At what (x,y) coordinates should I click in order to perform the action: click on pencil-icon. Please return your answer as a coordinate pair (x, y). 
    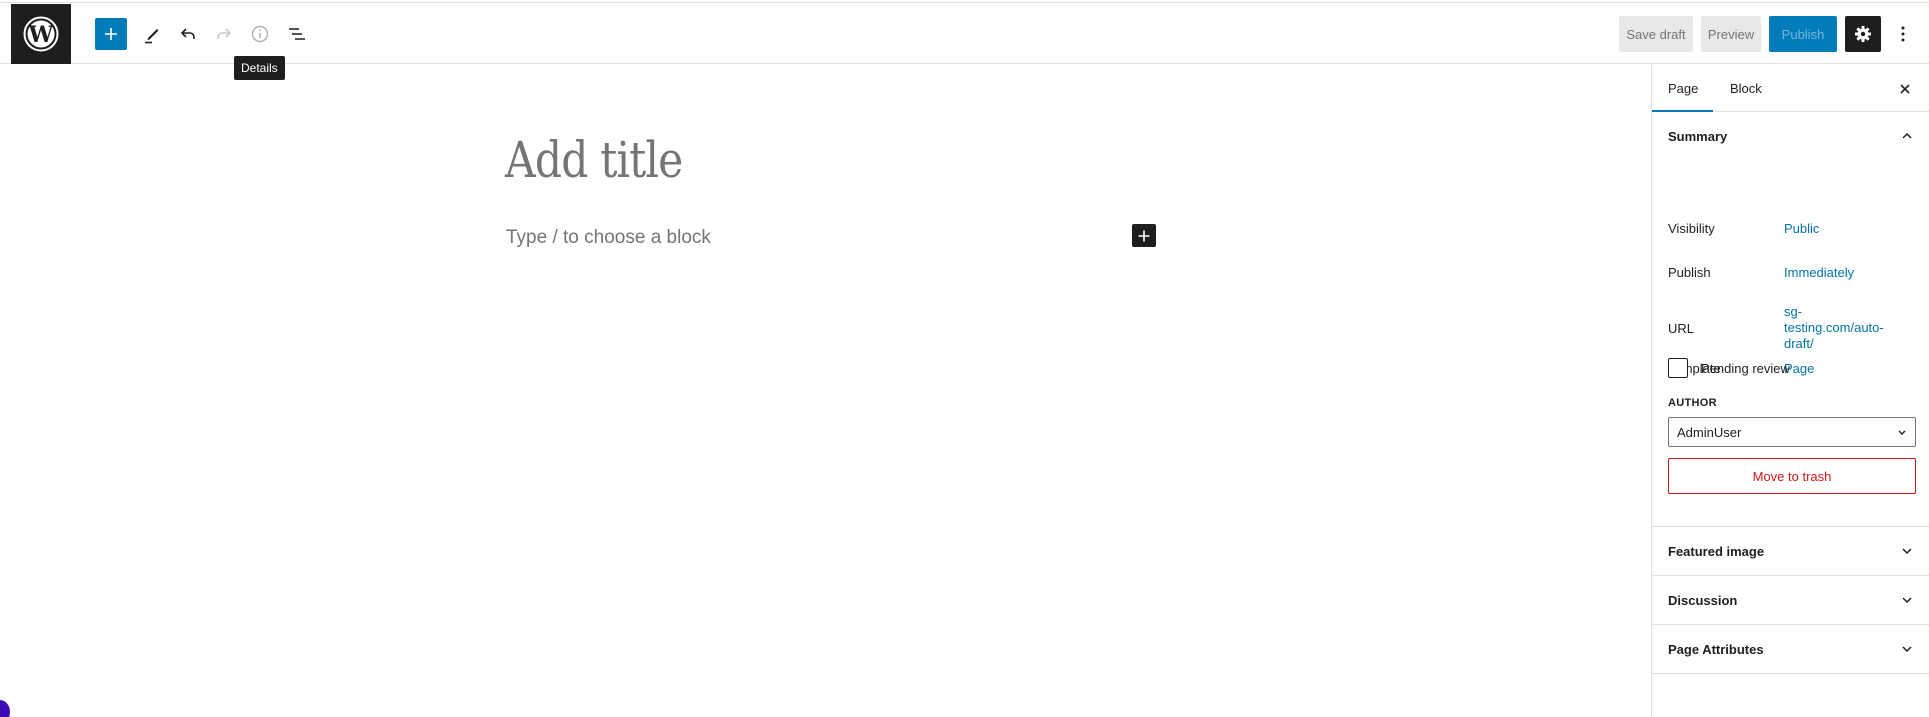
    Looking at the image, I should click on (152, 36).